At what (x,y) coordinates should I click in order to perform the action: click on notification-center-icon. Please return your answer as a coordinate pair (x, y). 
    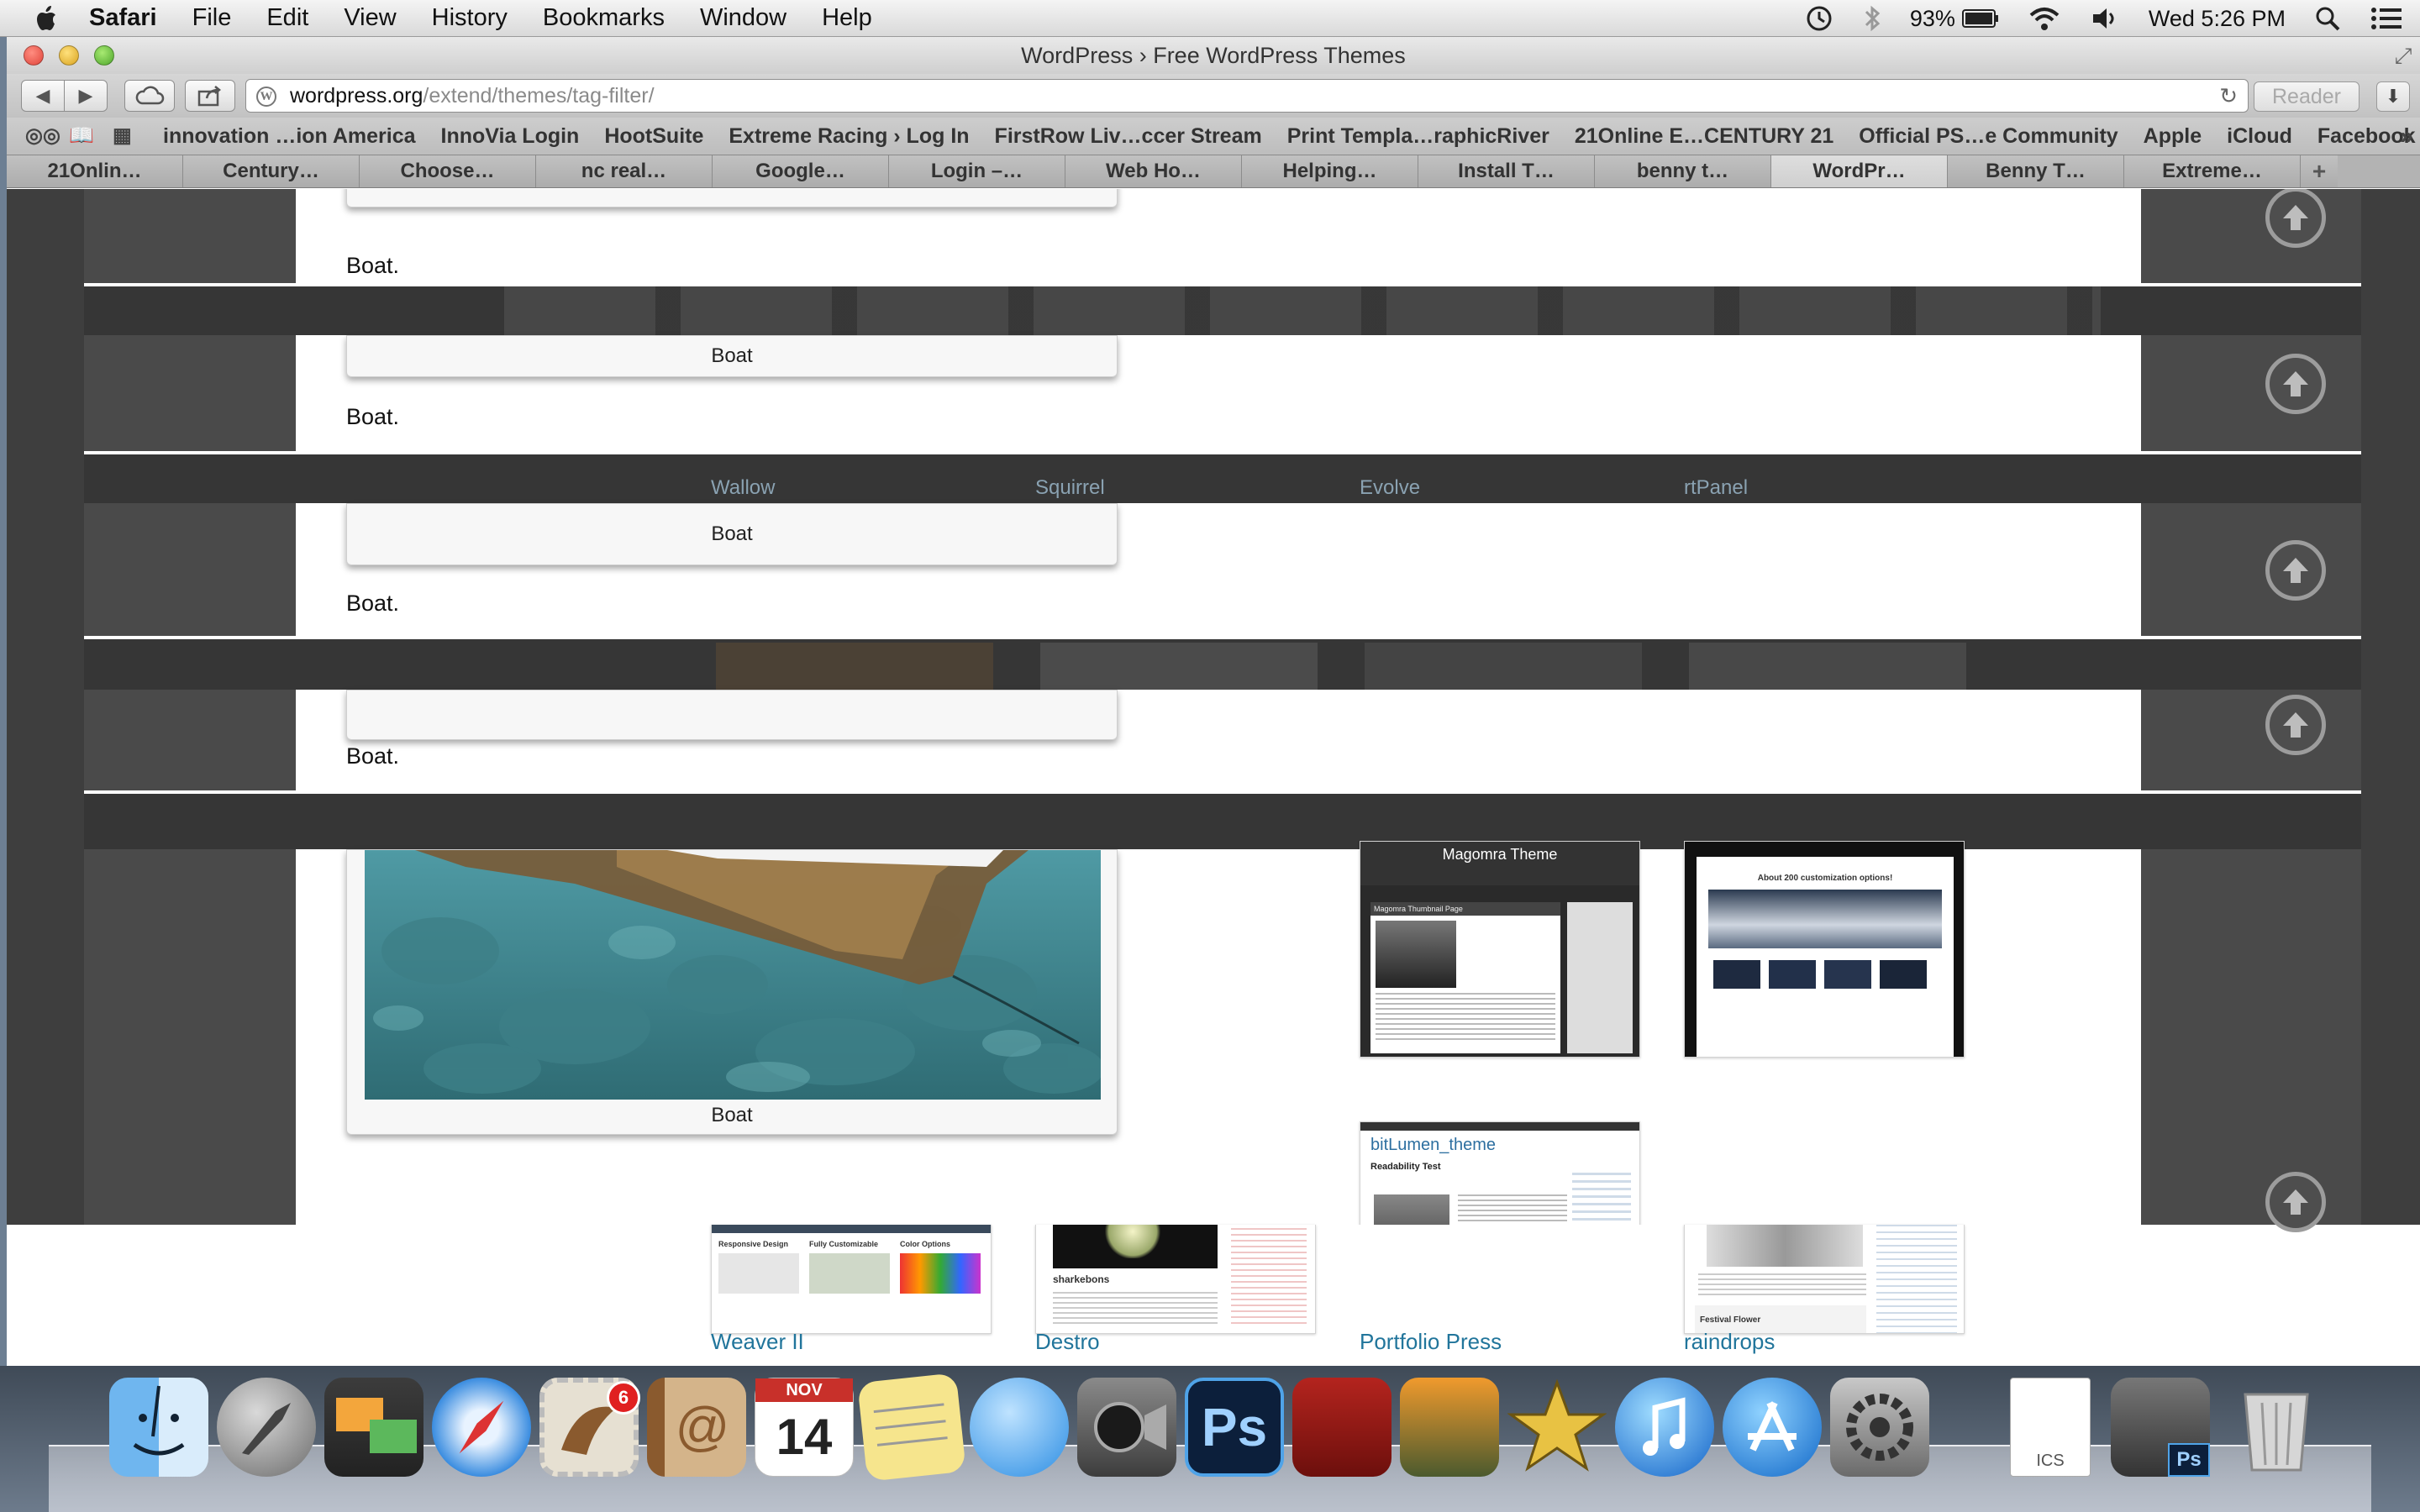
    Looking at the image, I should click on (2387, 18).